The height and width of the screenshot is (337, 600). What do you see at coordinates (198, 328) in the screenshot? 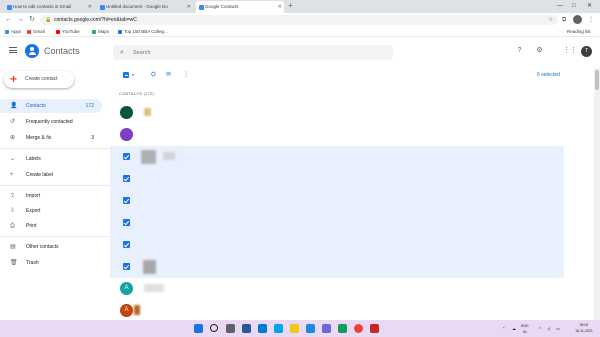
I see `start-button-icon` at bounding box center [198, 328].